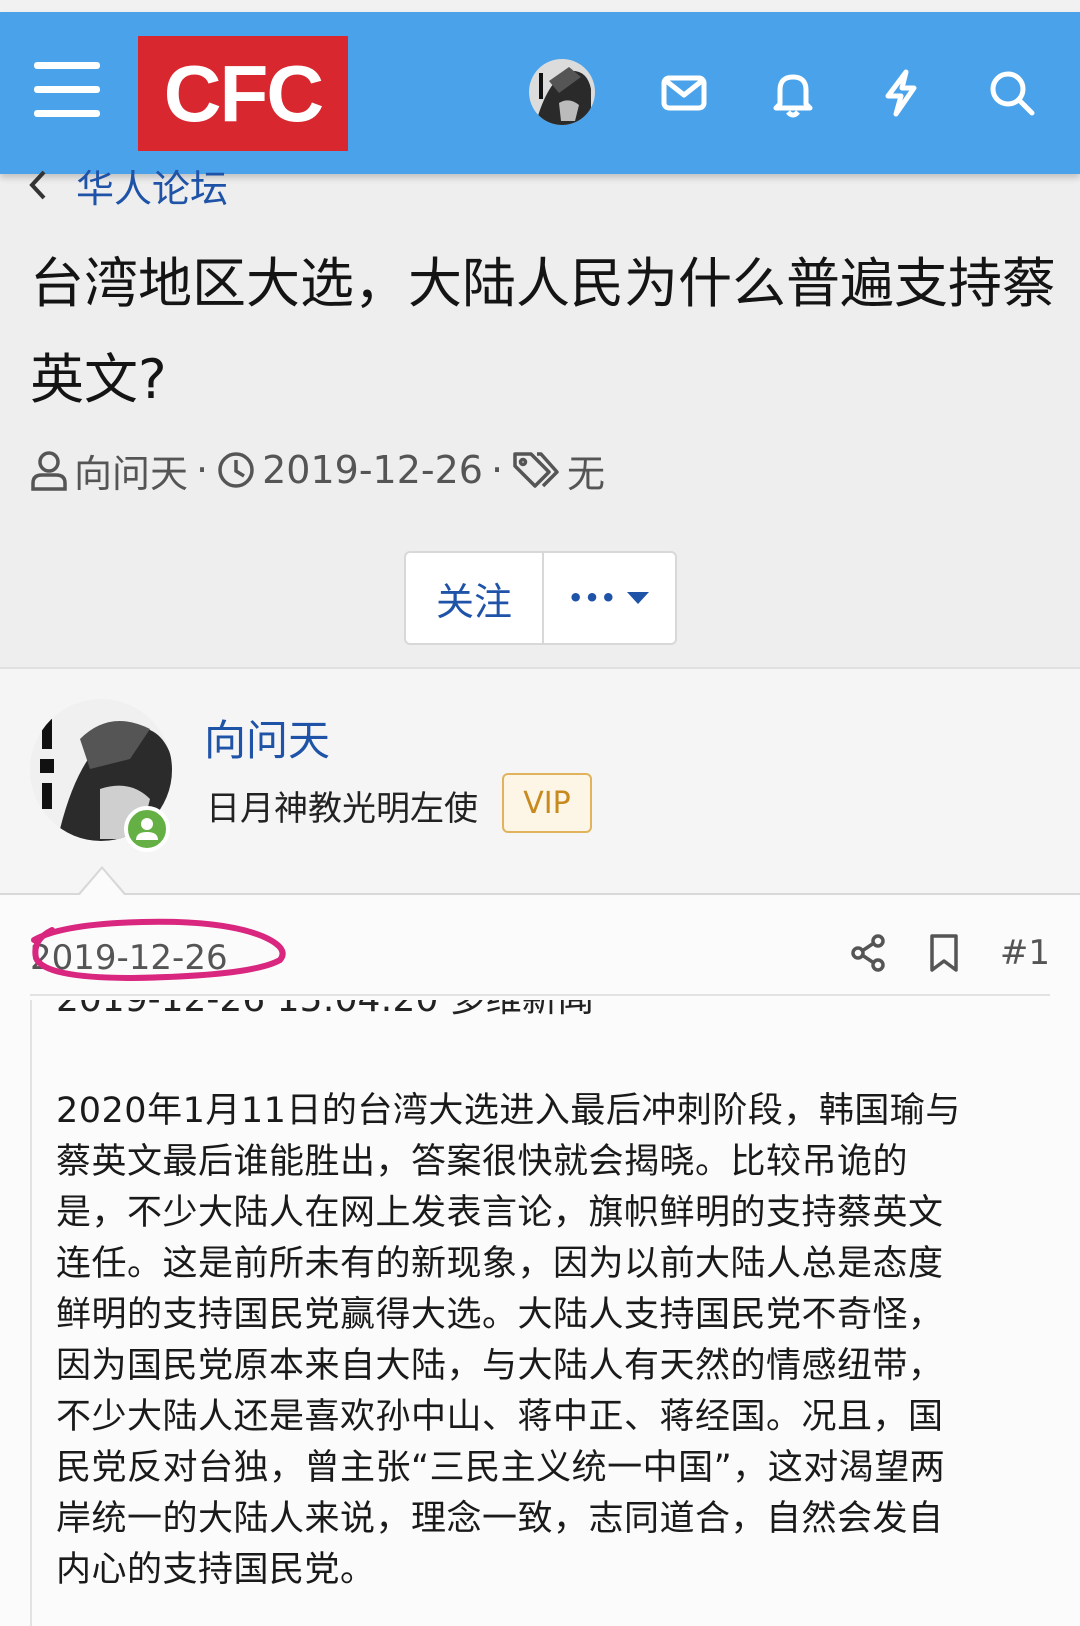 This screenshot has width=1080, height=1626. I want to click on more-options-button: •••, so click(609, 598).